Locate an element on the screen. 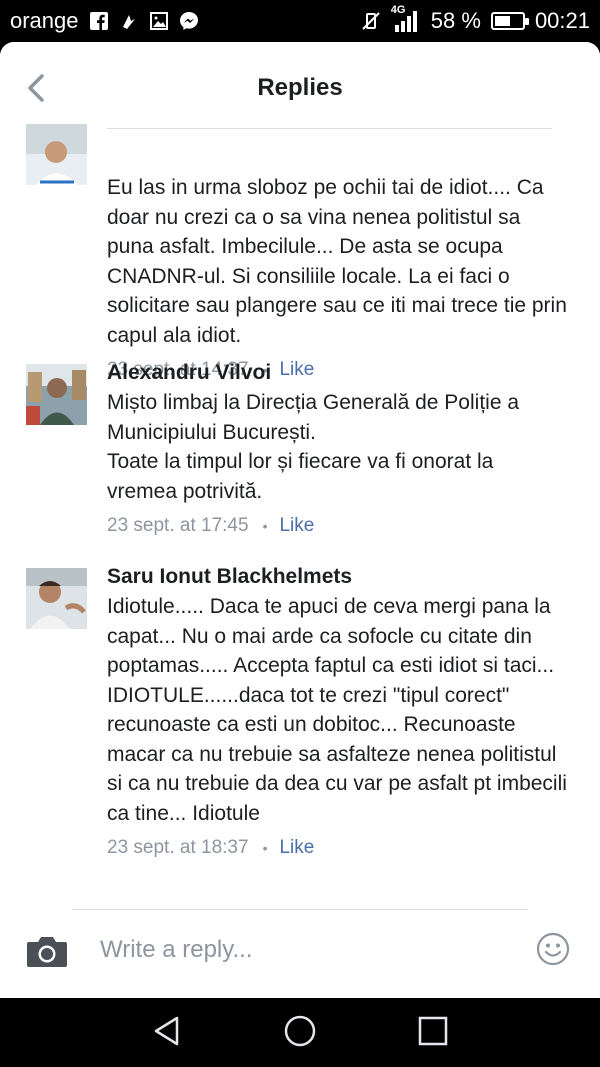 The height and width of the screenshot is (1067, 600). page-title: Replies is located at coordinates (300, 87).